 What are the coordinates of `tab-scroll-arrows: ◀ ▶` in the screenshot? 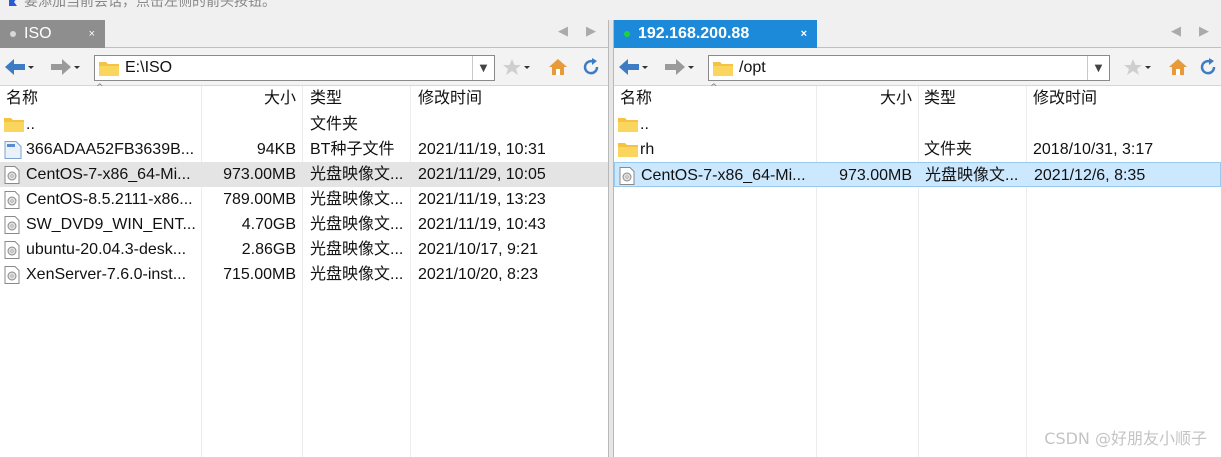 It's located at (577, 31).